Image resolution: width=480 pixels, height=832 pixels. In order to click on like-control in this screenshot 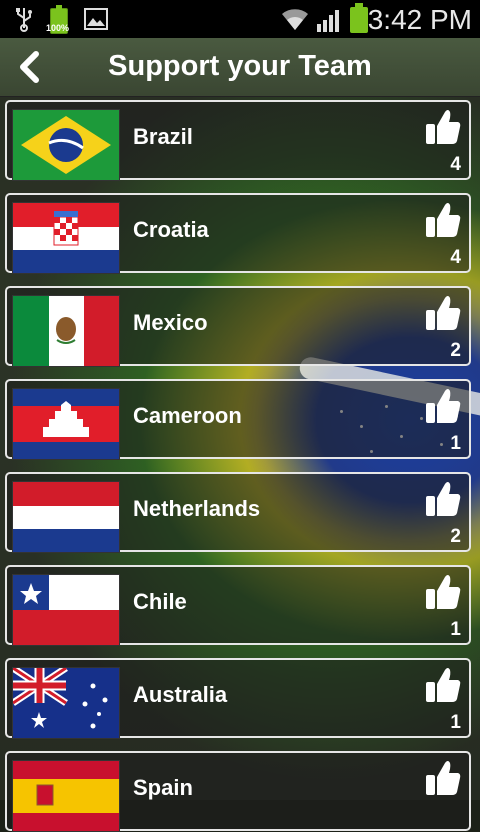, I will do `click(443, 793)`.